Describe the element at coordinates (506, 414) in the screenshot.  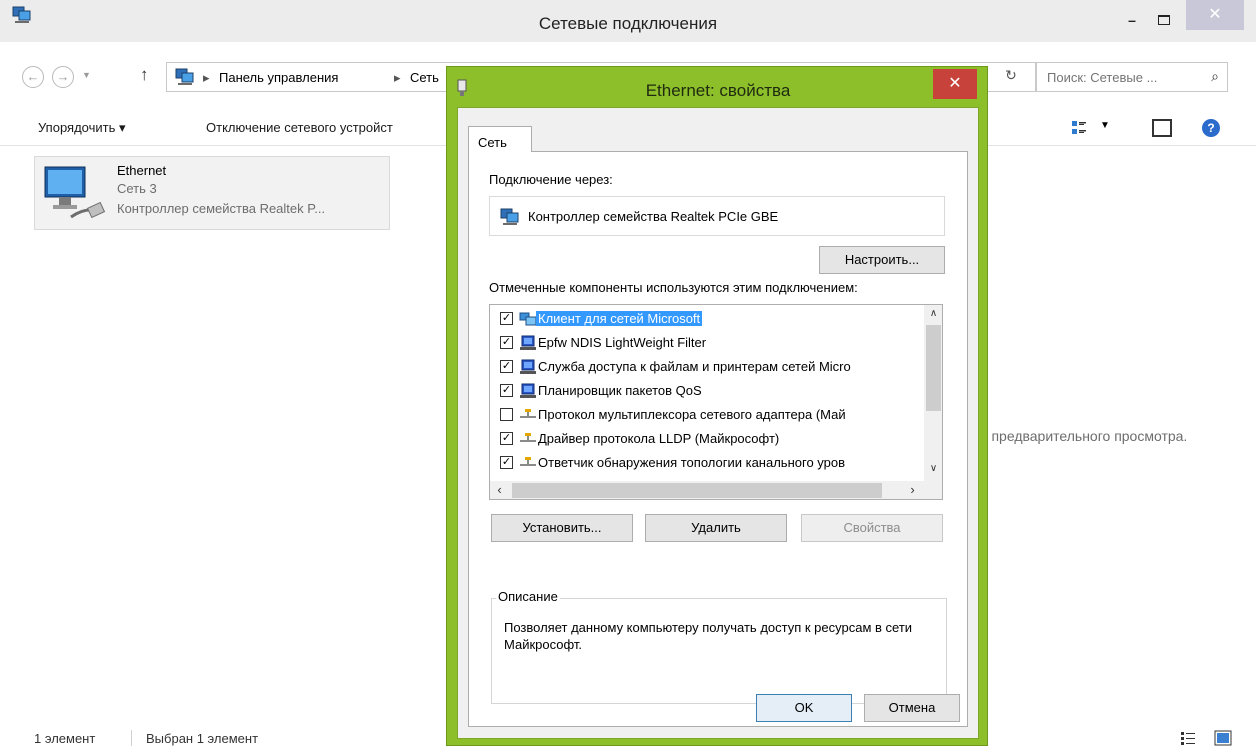
I see `component-checkbox` at that location.